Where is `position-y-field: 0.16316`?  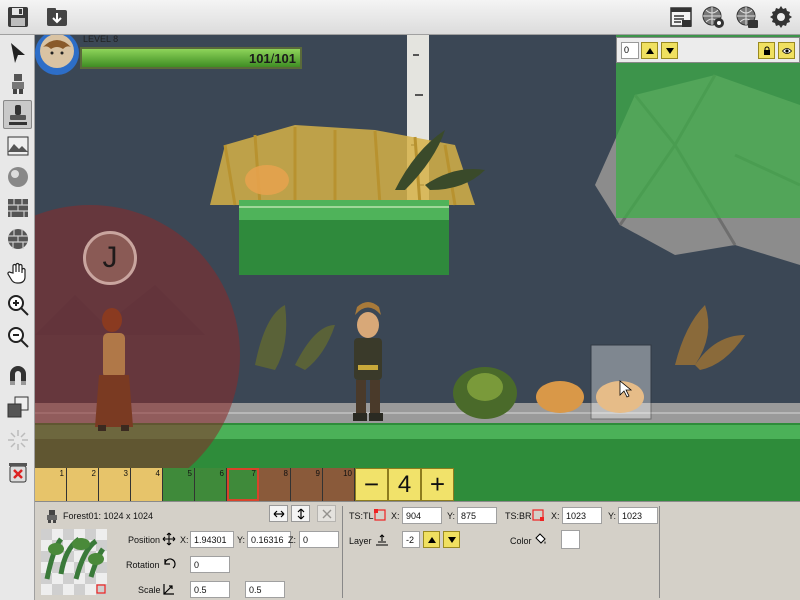 position-y-field: 0.16316 is located at coordinates (269, 539).